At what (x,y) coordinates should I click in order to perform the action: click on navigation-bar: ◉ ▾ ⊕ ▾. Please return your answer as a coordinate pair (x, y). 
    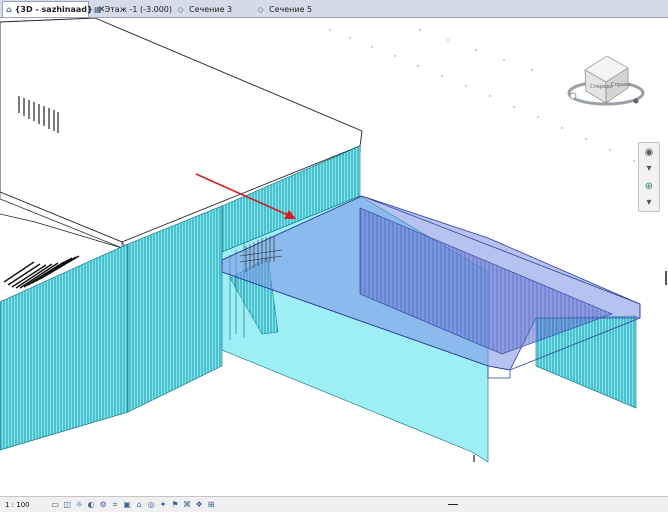
    Looking at the image, I should click on (649, 177).